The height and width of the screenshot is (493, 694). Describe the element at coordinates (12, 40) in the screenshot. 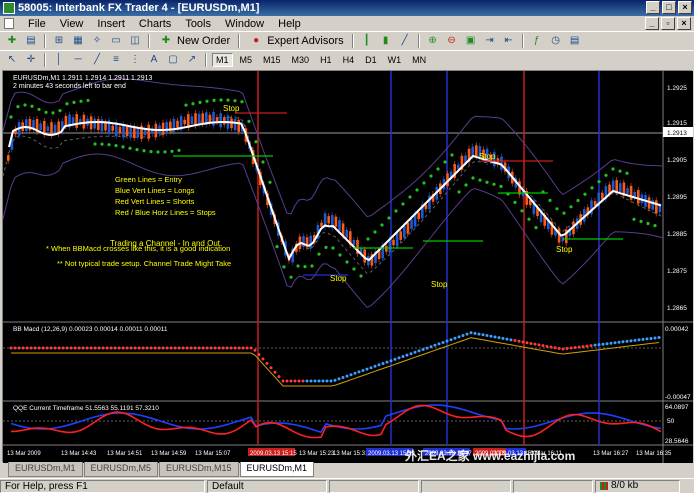

I see `new-chart-icon: ✚` at that location.